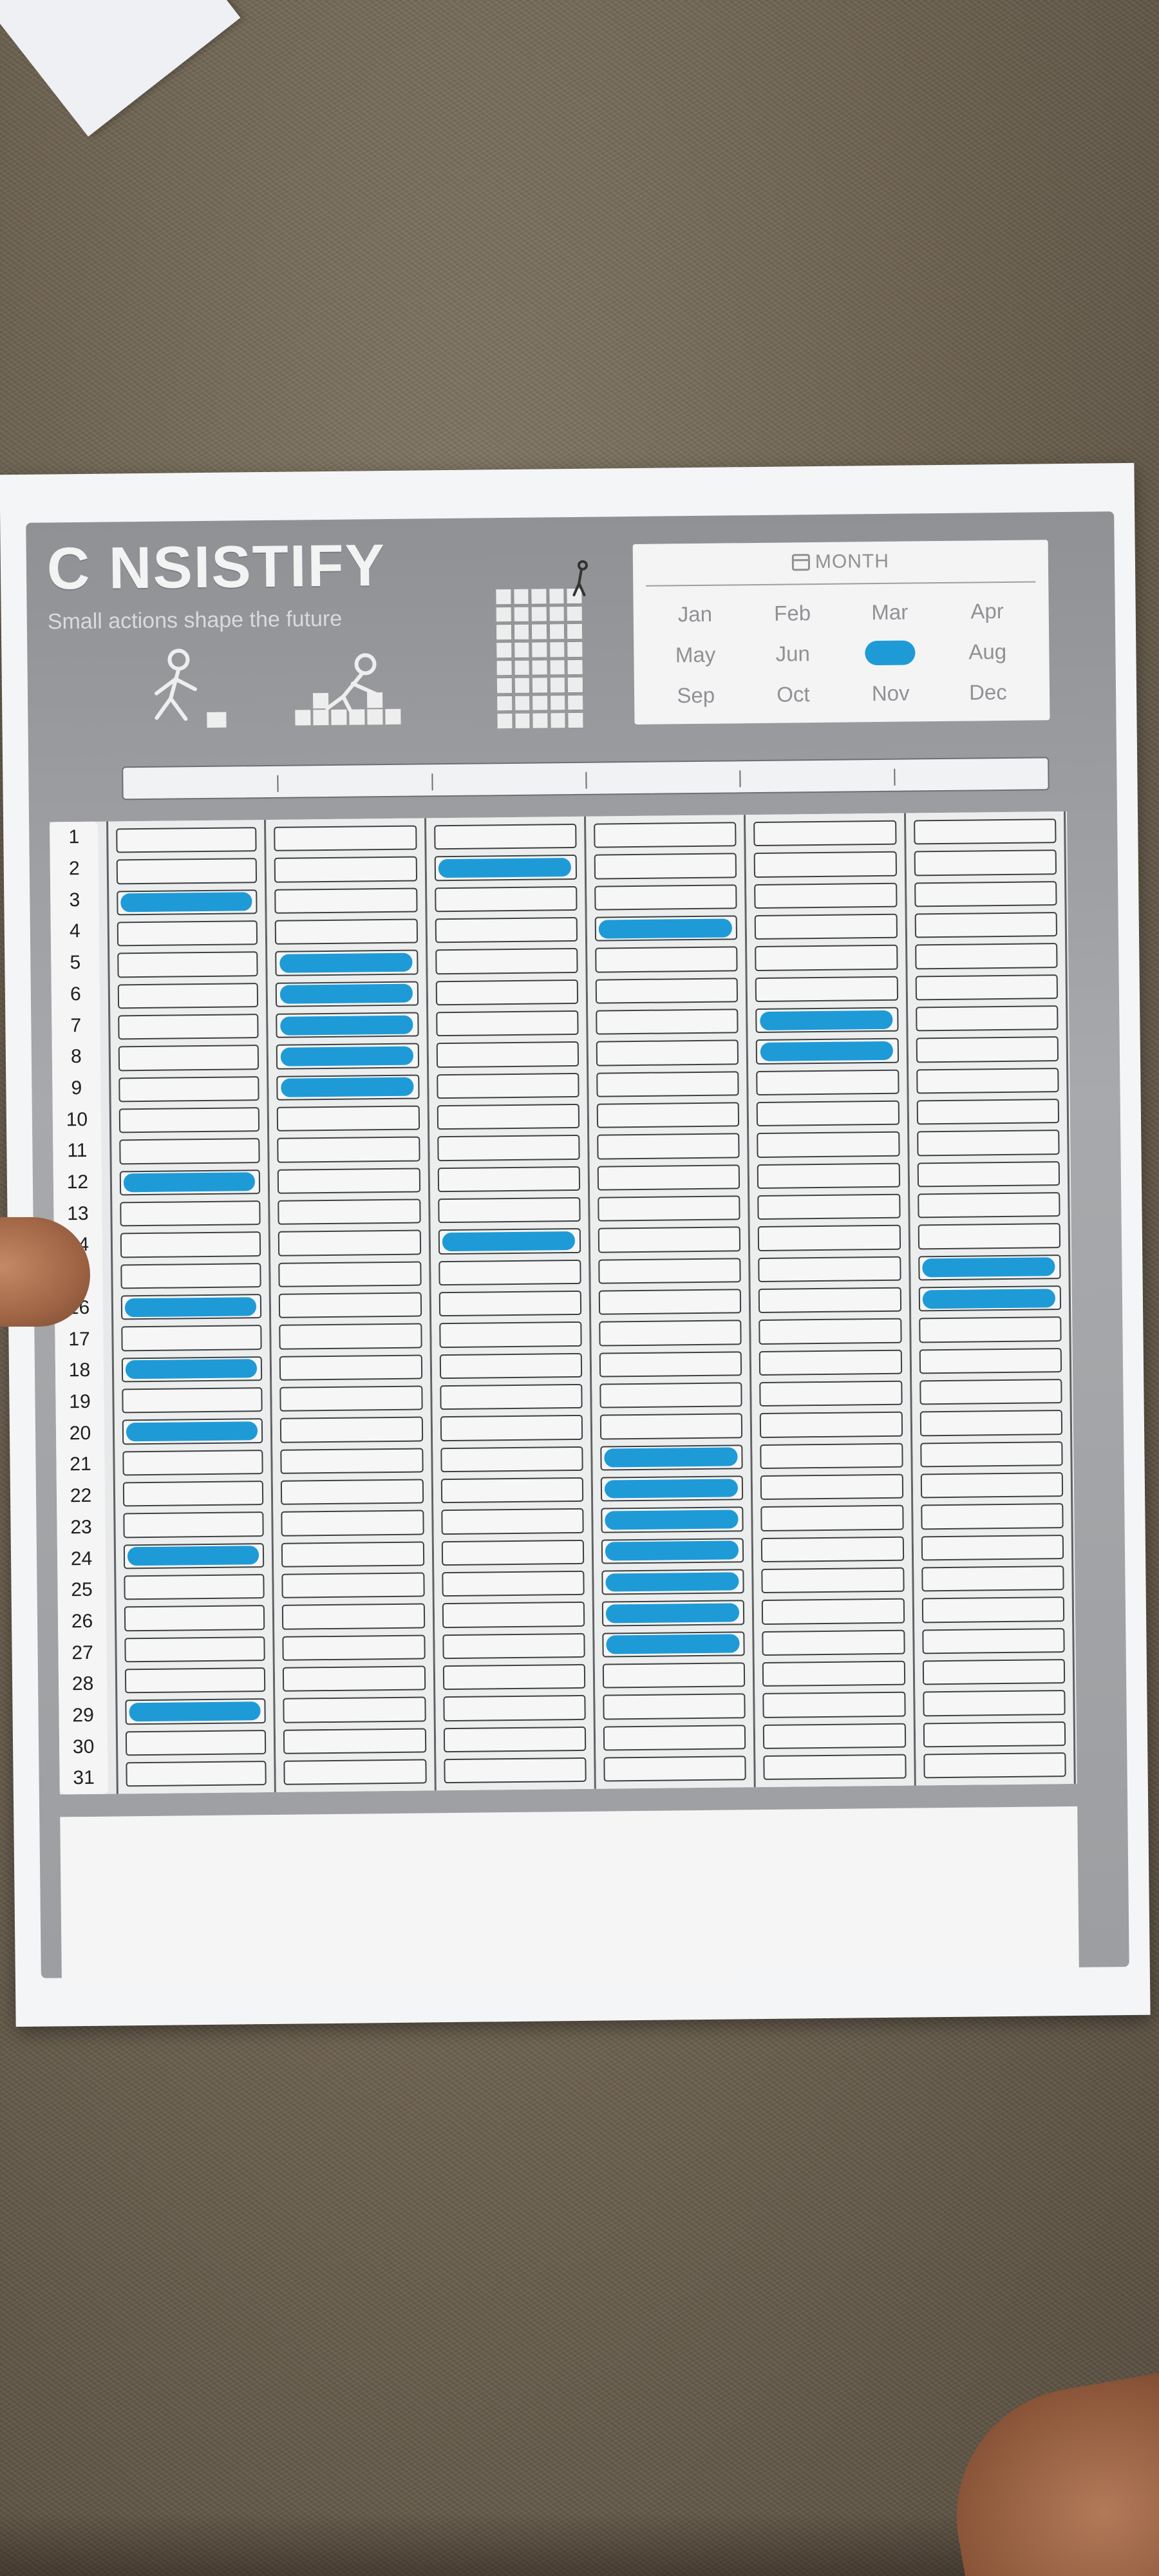 The width and height of the screenshot is (1159, 2576). What do you see at coordinates (793, 613) in the screenshot?
I see `month-option-feb: Feb` at bounding box center [793, 613].